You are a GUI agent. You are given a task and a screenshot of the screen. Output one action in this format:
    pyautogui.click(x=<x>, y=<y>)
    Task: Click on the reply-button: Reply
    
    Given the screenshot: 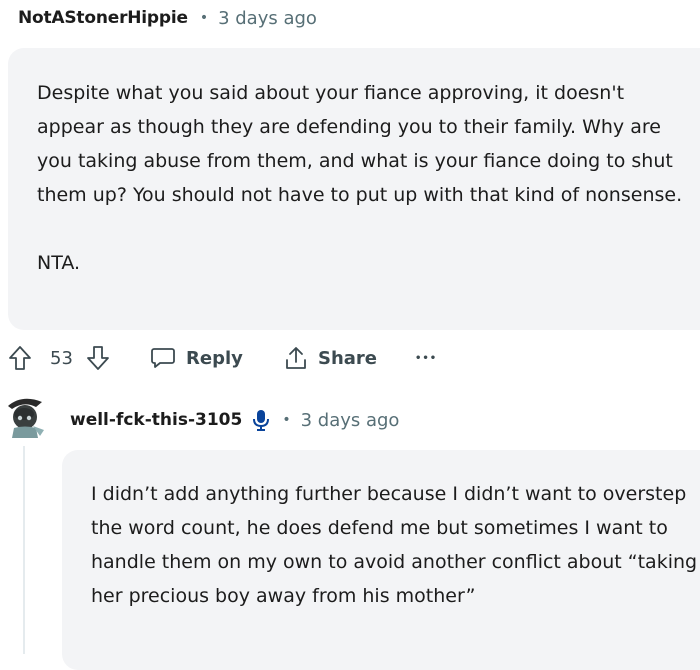 What is the action you would take?
    pyautogui.click(x=196, y=358)
    